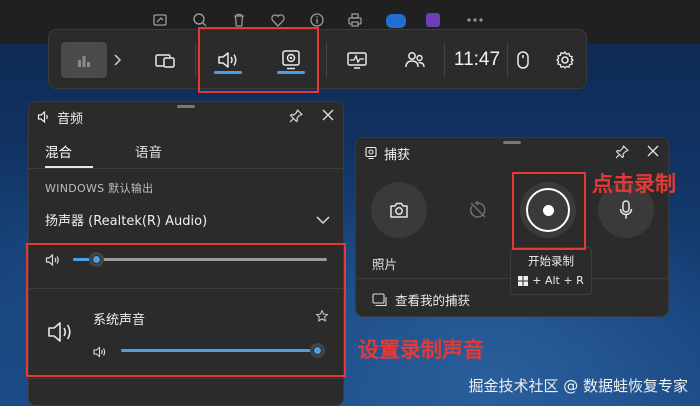 Image resolution: width=700 pixels, height=406 pixels. What do you see at coordinates (355, 20) in the screenshot?
I see `print-icon` at bounding box center [355, 20].